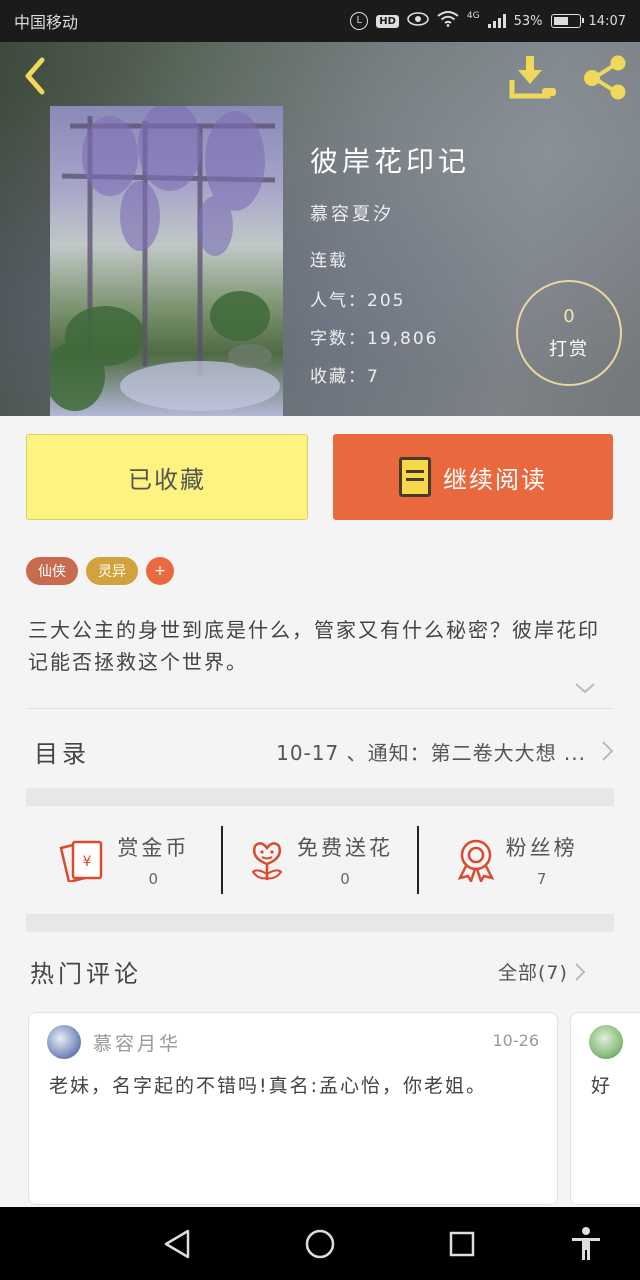 This screenshot has width=640, height=1280. Describe the element at coordinates (160, 571) in the screenshot. I see `add-tag-button: +` at that location.